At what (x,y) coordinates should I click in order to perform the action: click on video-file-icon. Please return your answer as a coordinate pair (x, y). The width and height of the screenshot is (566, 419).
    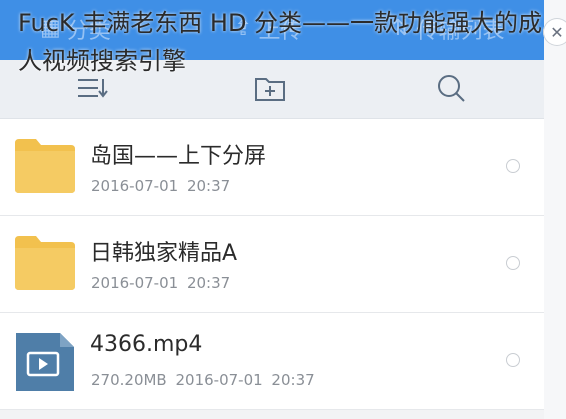
    Looking at the image, I should click on (45, 361).